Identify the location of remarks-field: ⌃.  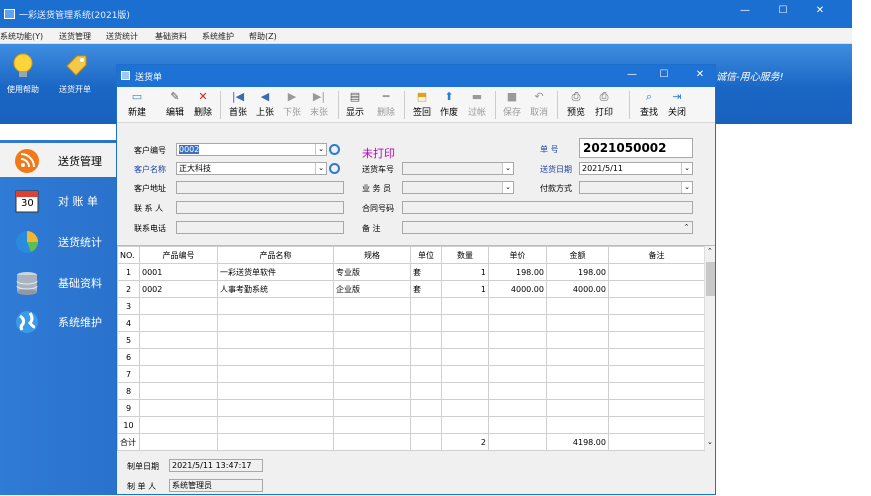
(547, 227).